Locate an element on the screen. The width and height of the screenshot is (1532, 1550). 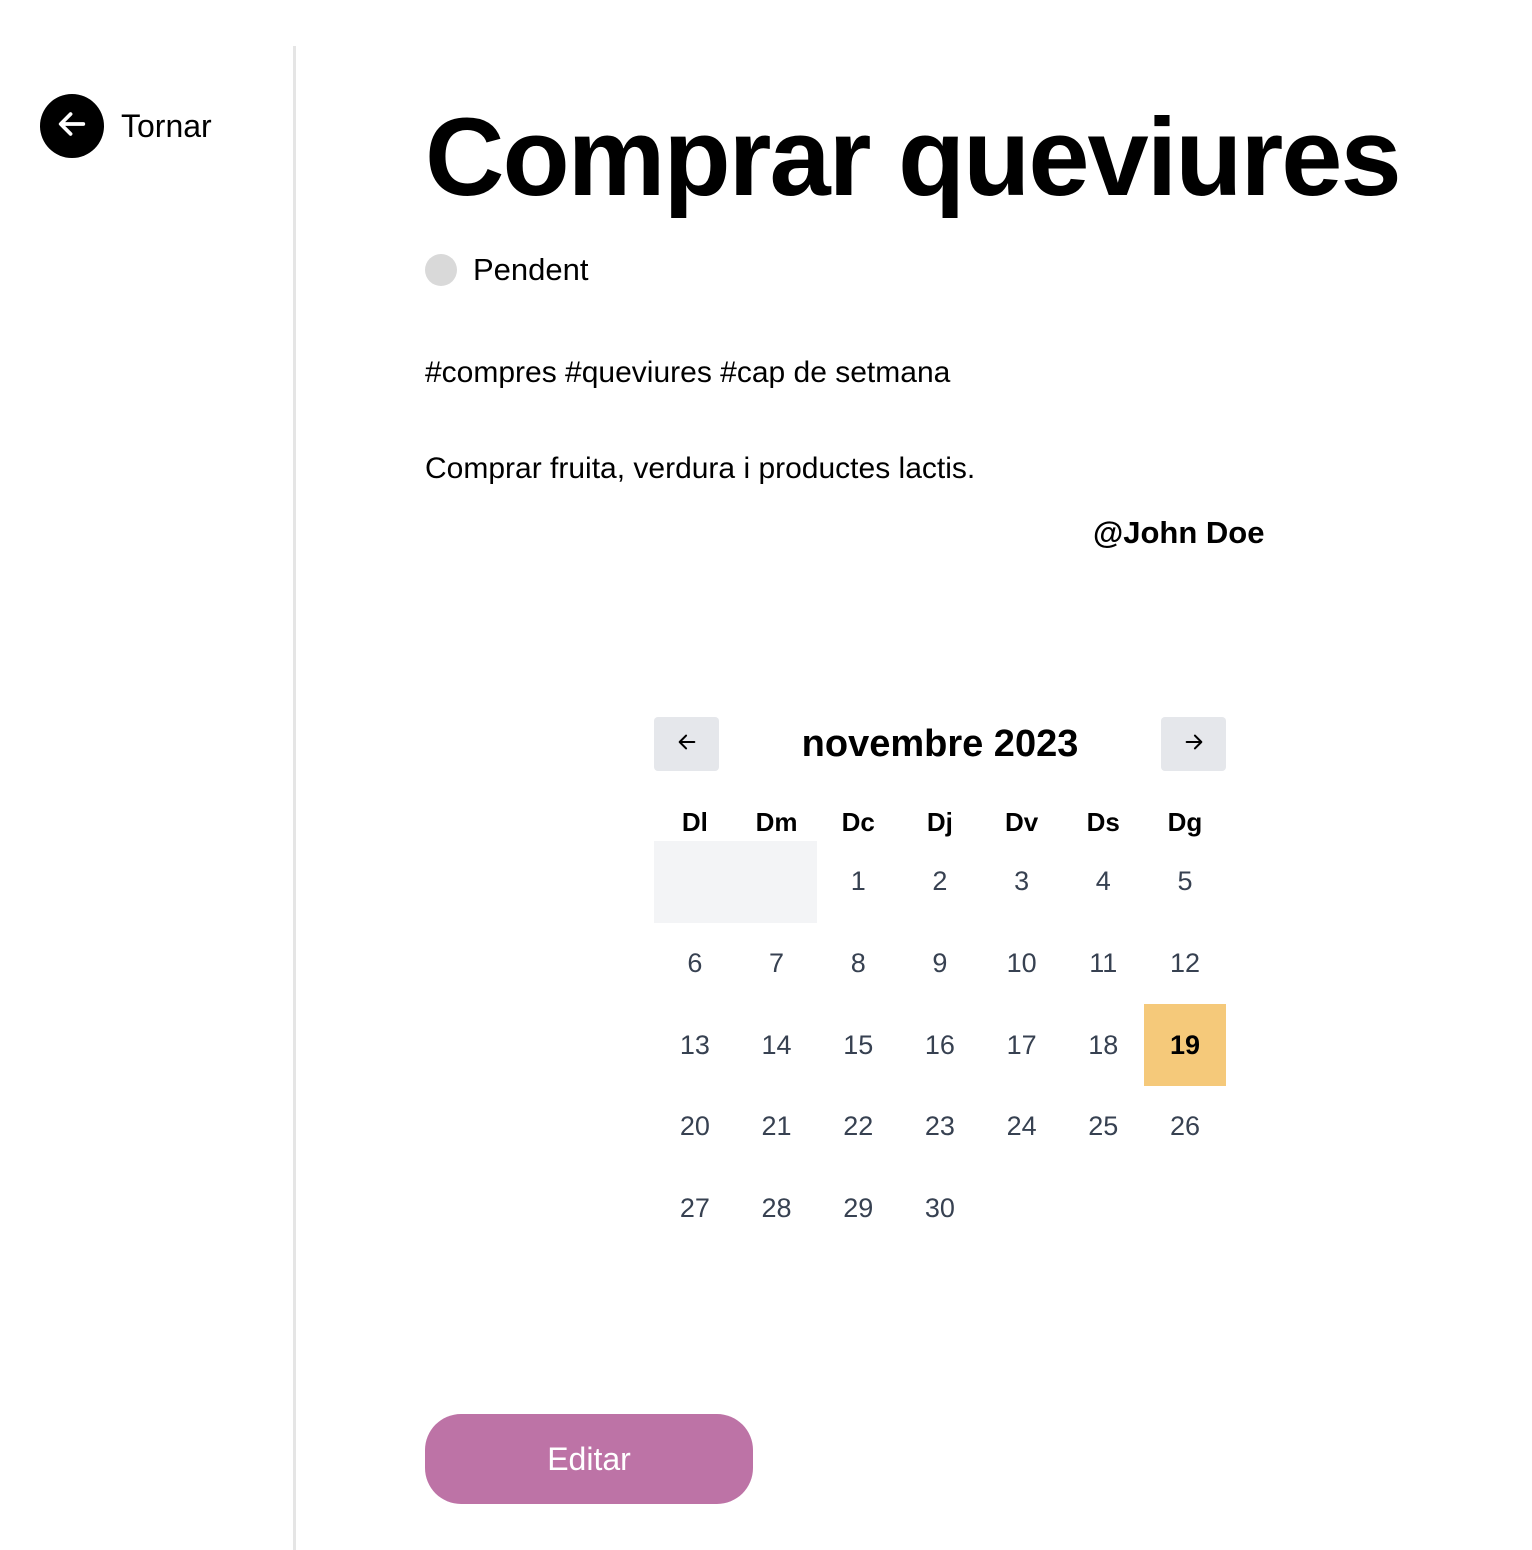
weekday-label: Dv is located at coordinates (1021, 822).